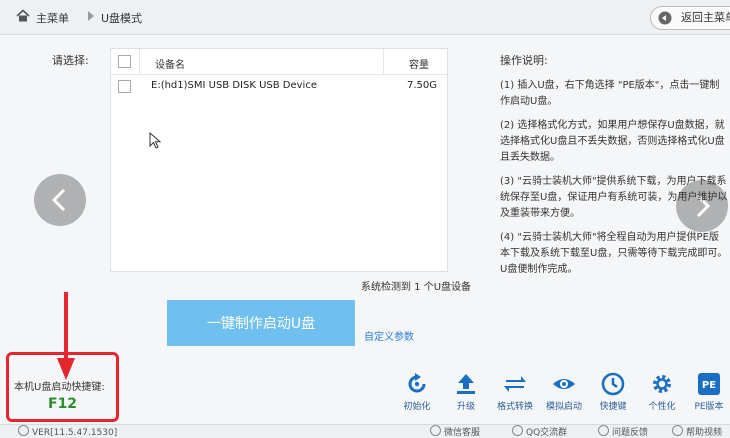 The width and height of the screenshot is (730, 438). What do you see at coordinates (23, 430) in the screenshot?
I see `version-icon` at bounding box center [23, 430].